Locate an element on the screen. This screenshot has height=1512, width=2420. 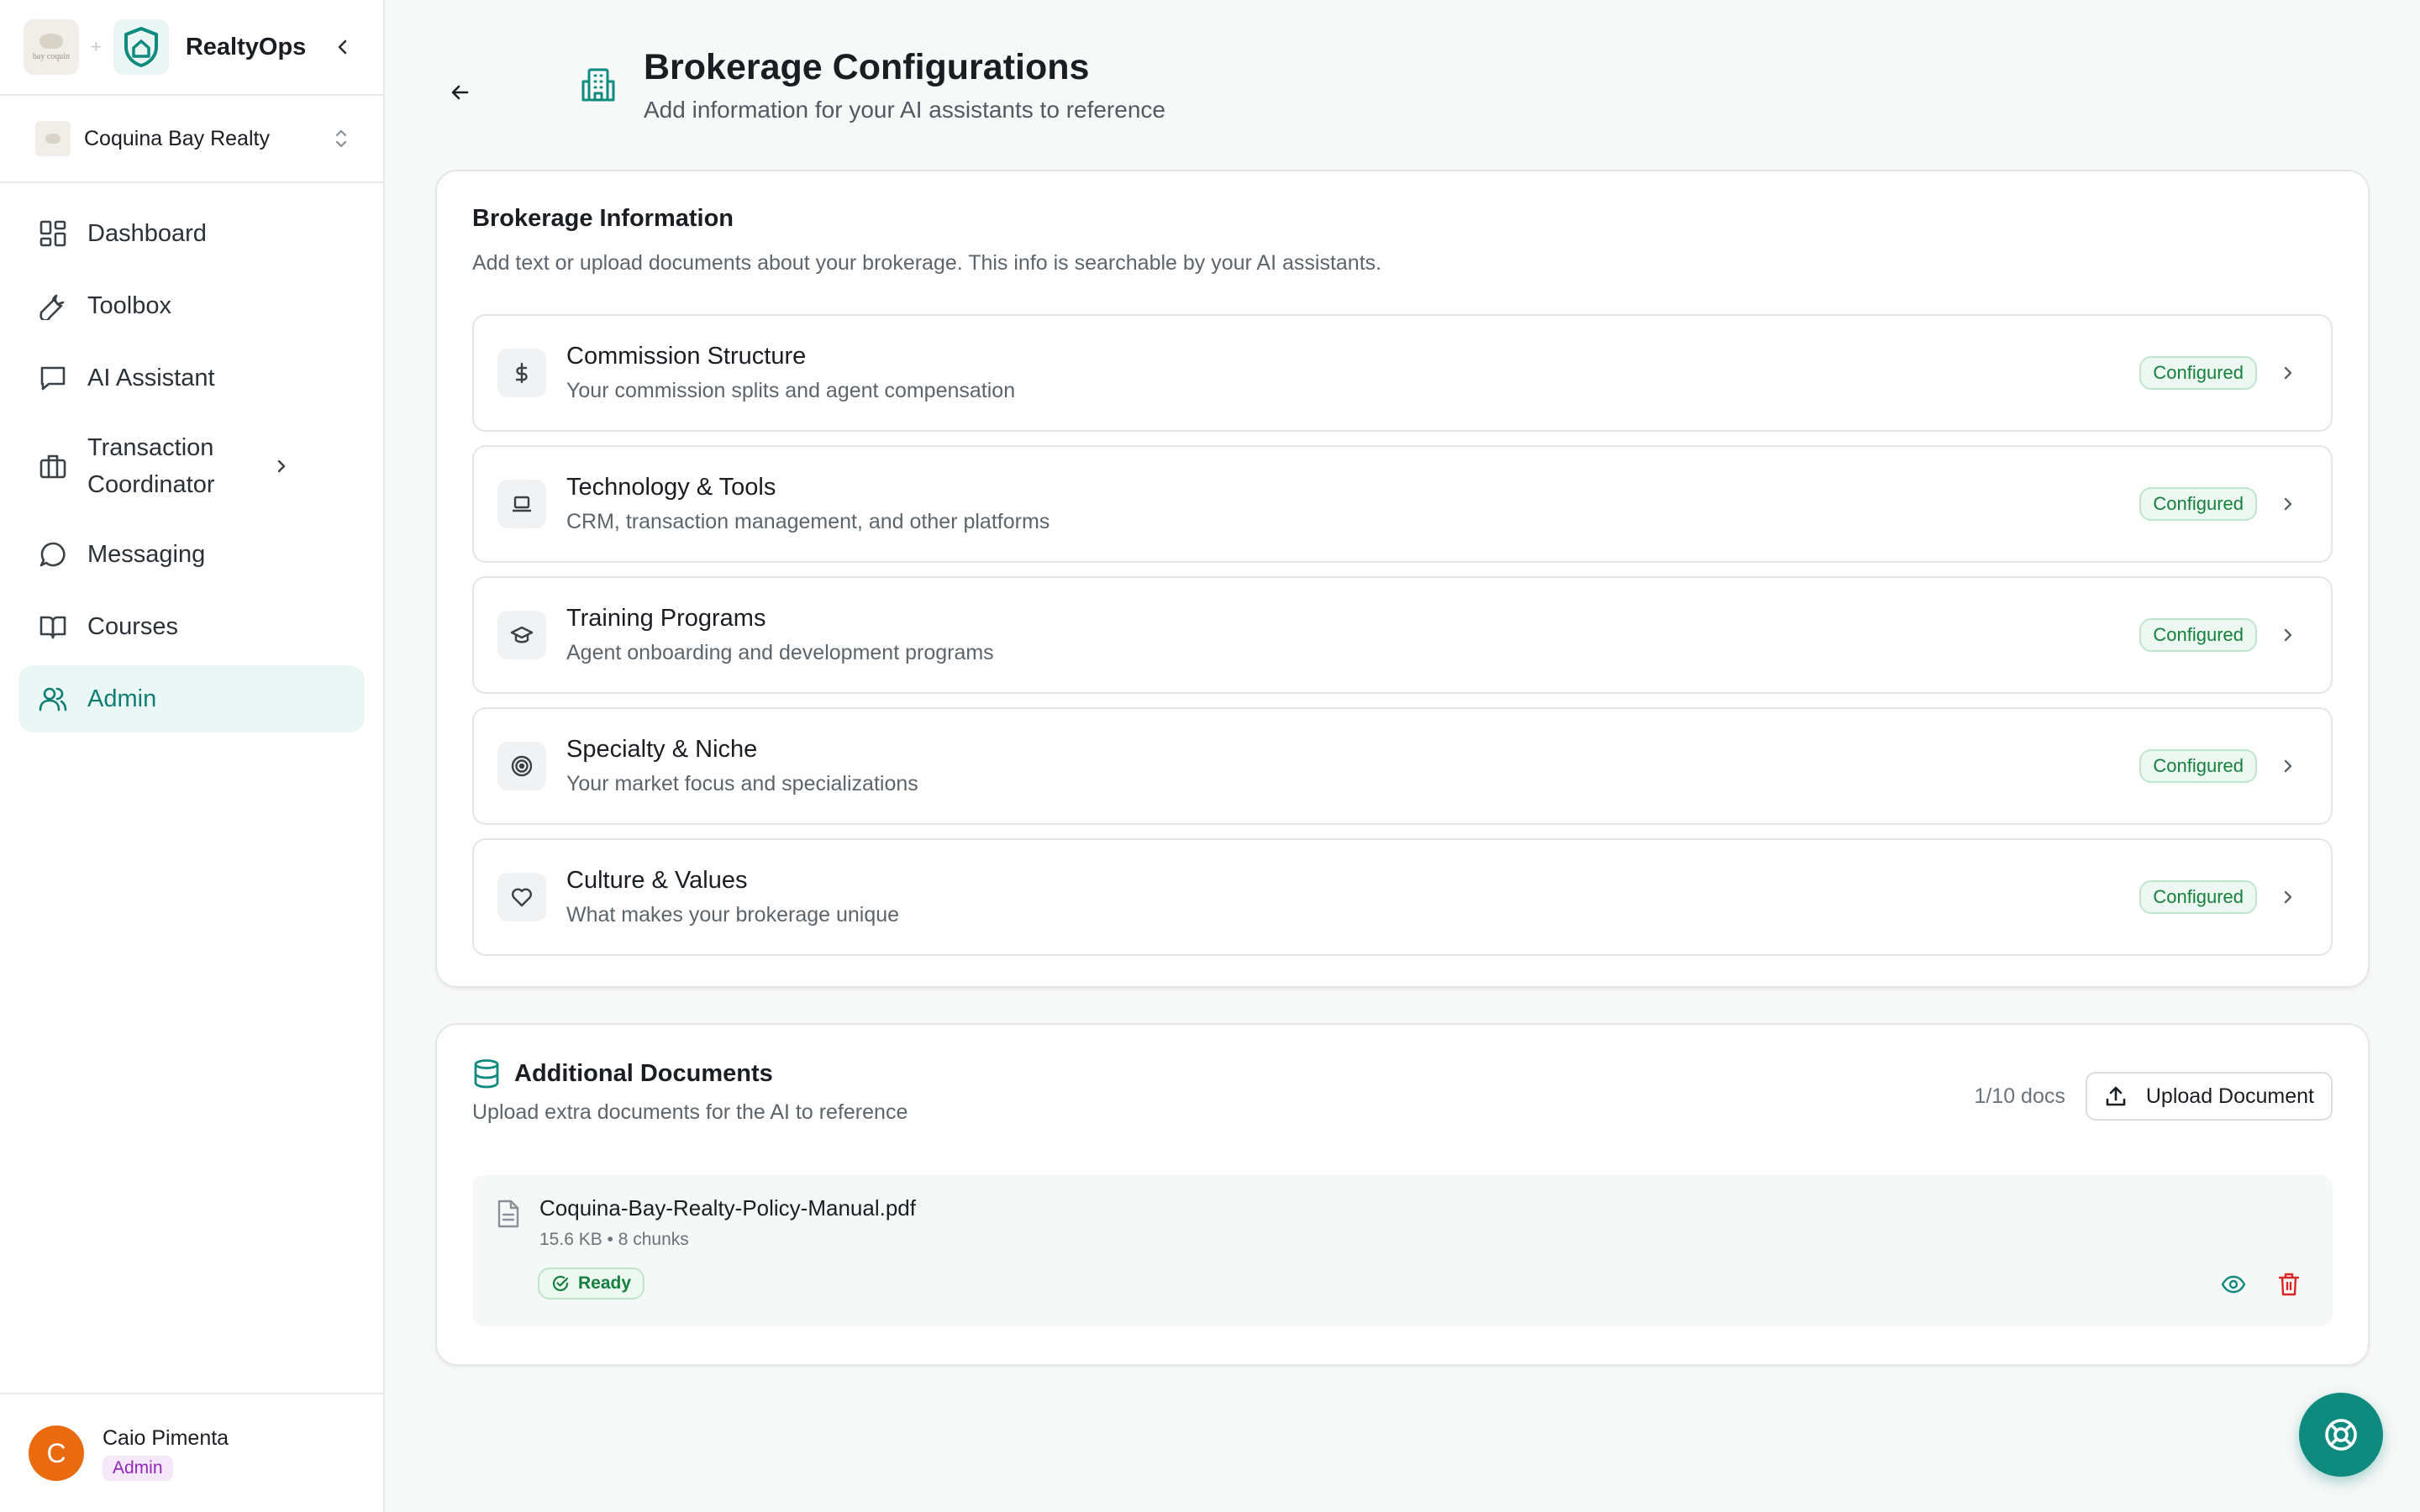
sidebar-item-ai-assistant: AI Assistant is located at coordinates (191, 378).